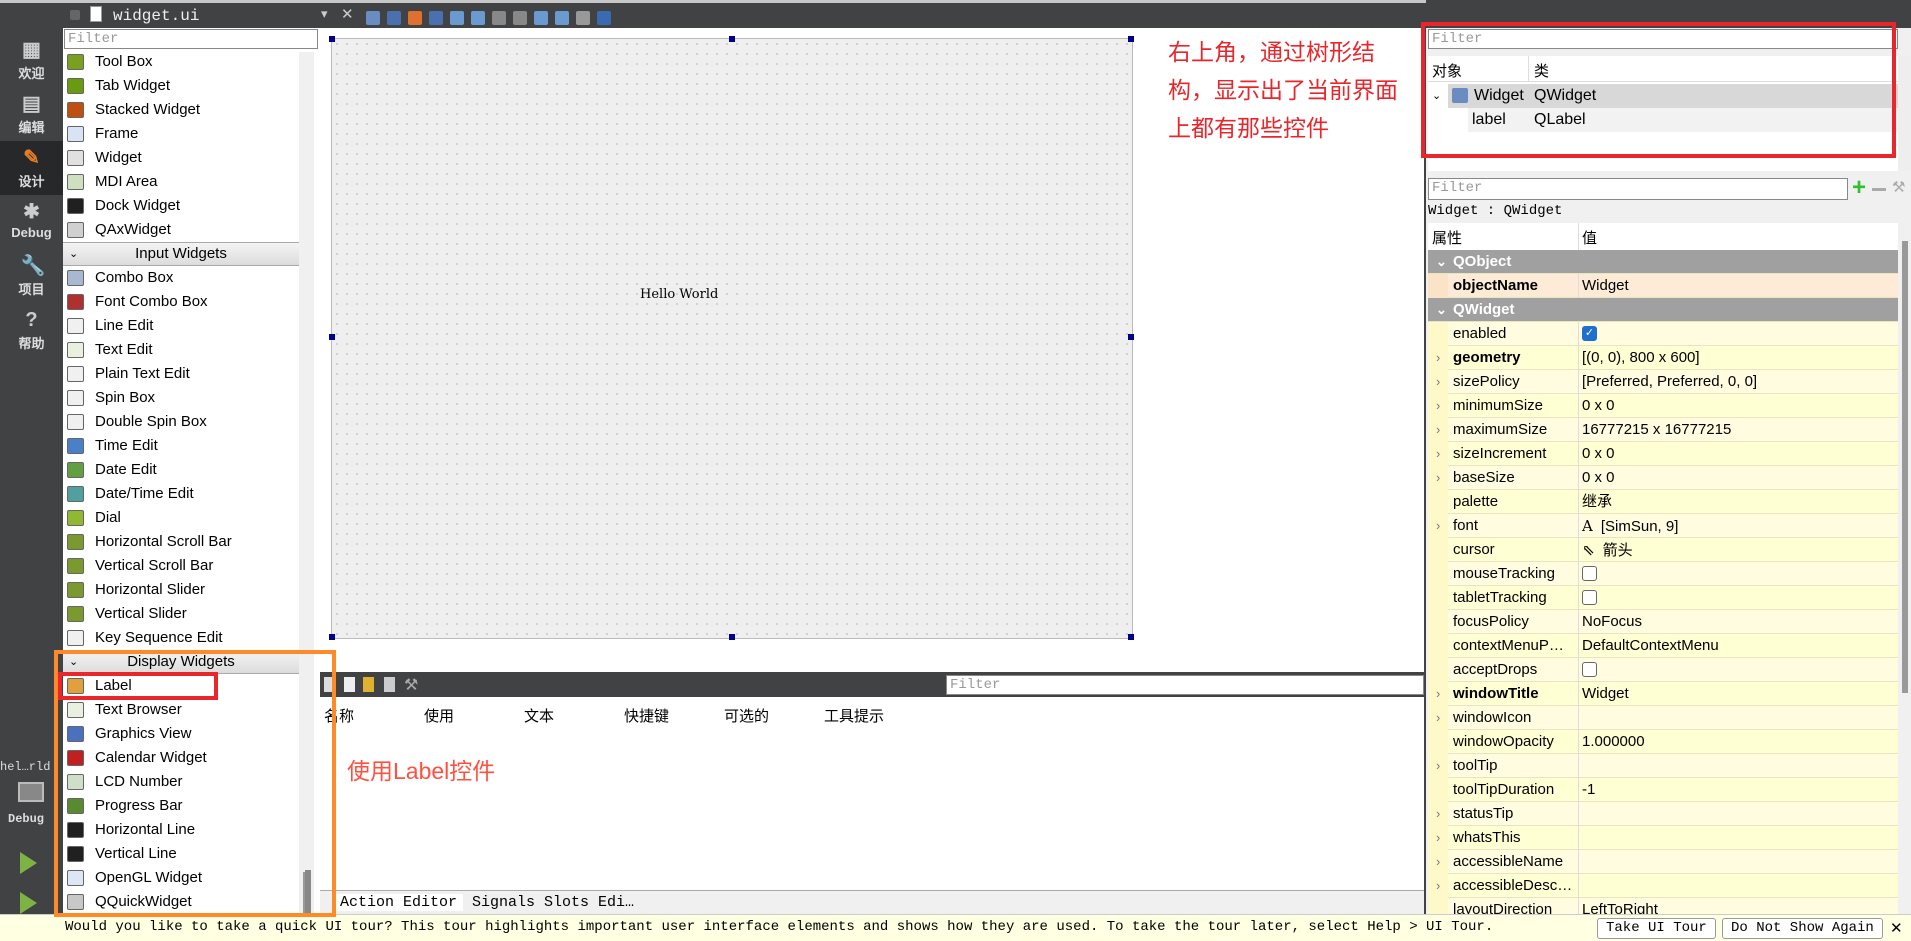  What do you see at coordinates (373, 18) in the screenshot?
I see `edit-widgets-icon` at bounding box center [373, 18].